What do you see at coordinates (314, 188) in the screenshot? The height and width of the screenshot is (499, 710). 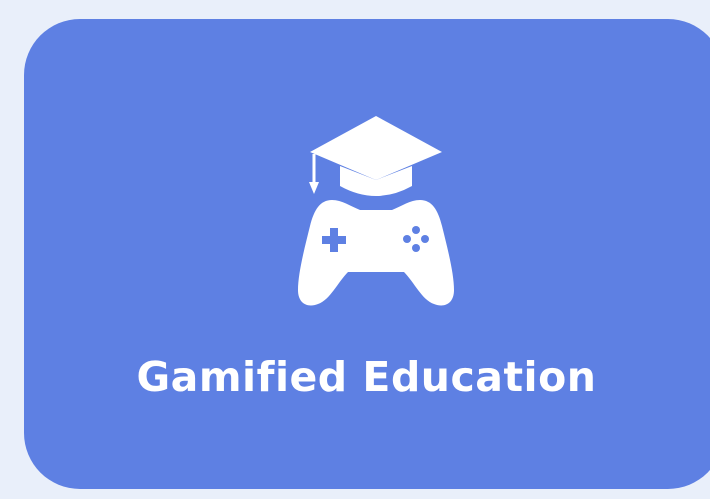 I see `tassel-end` at bounding box center [314, 188].